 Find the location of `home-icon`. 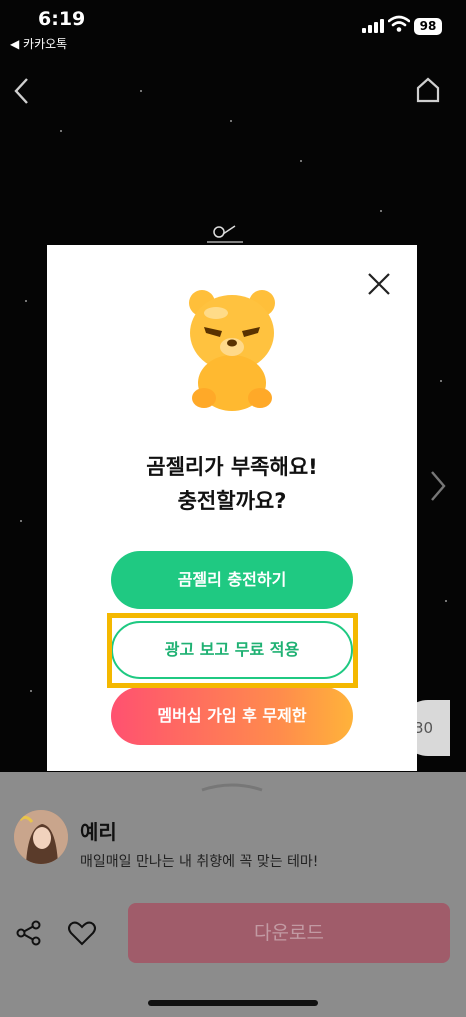

home-icon is located at coordinates (428, 90).